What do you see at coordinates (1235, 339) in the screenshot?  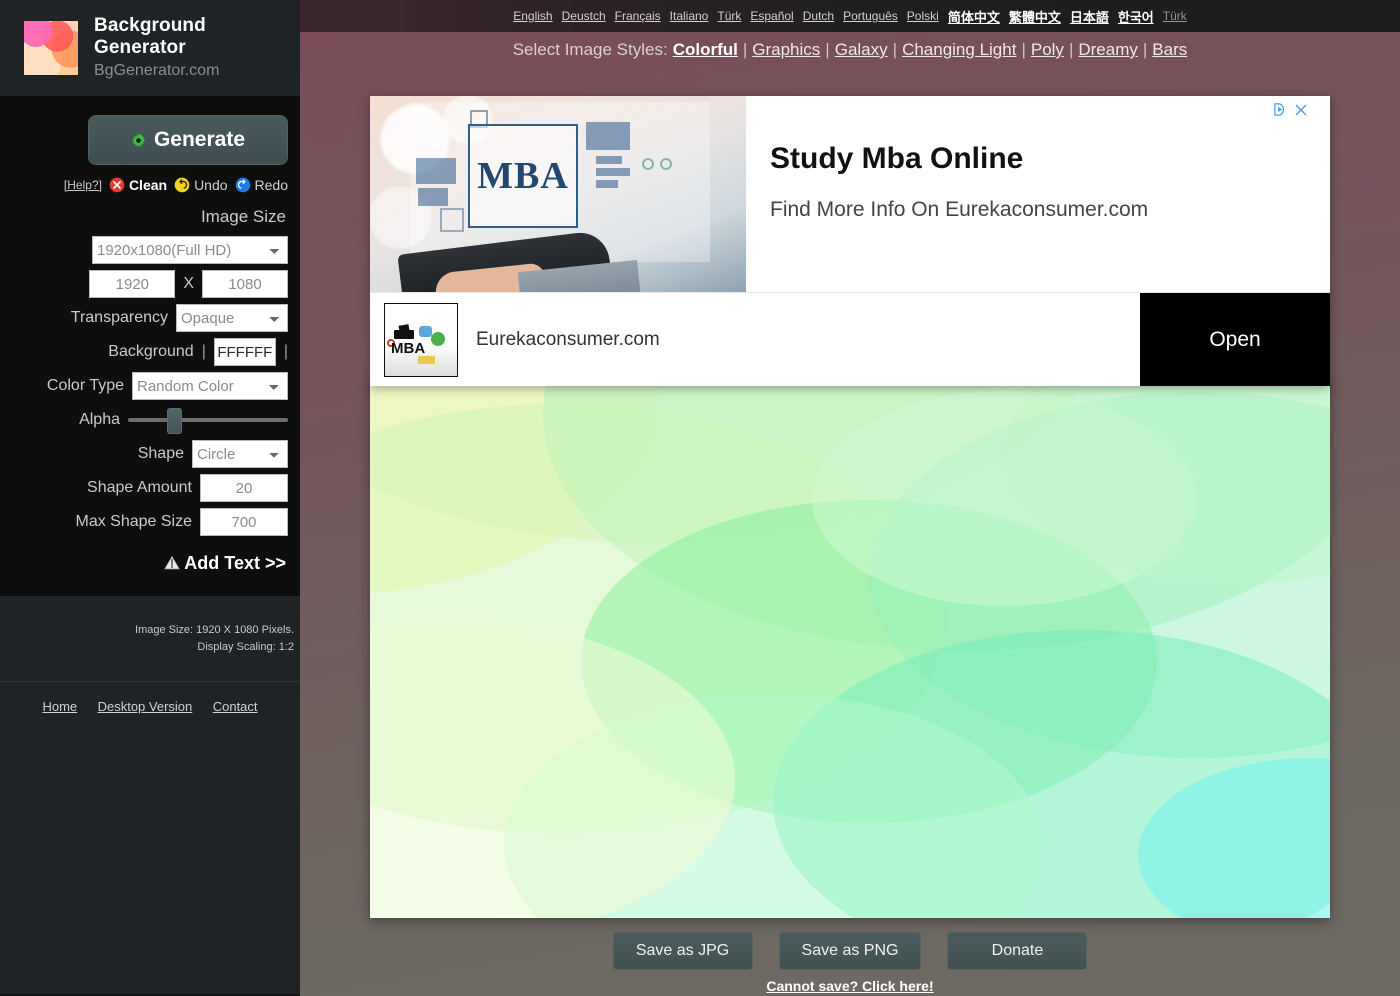 I see `ad-open-button: Open` at bounding box center [1235, 339].